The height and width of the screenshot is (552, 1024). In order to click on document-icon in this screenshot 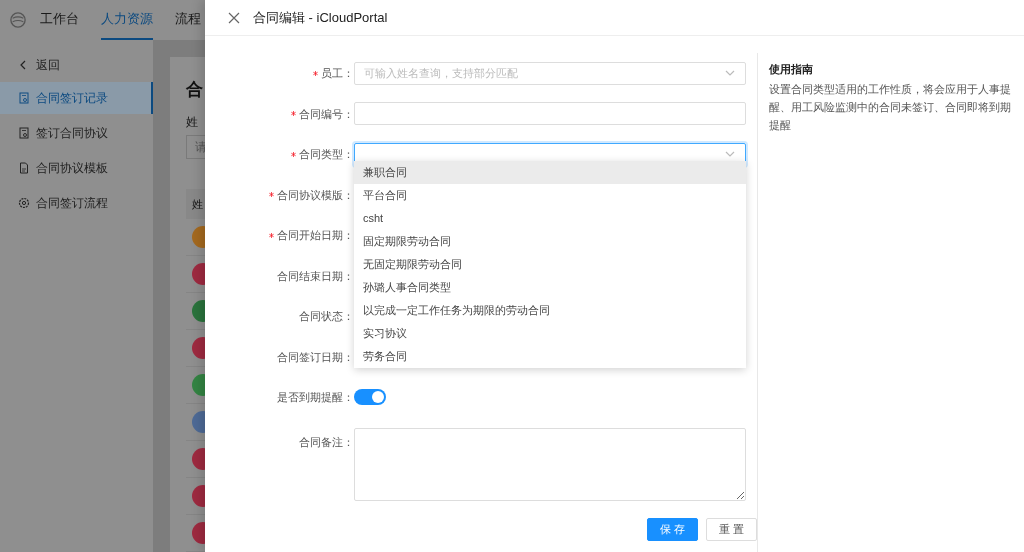, I will do `click(24, 168)`.